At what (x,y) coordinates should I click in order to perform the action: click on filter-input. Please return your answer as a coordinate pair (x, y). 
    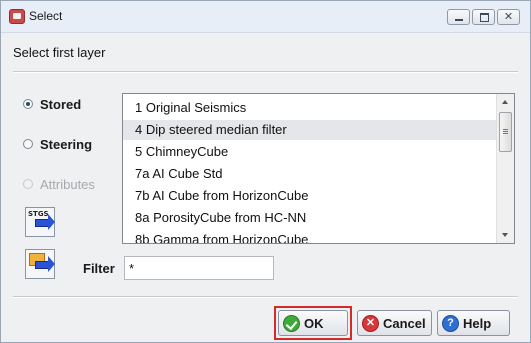
    Looking at the image, I should click on (199, 268).